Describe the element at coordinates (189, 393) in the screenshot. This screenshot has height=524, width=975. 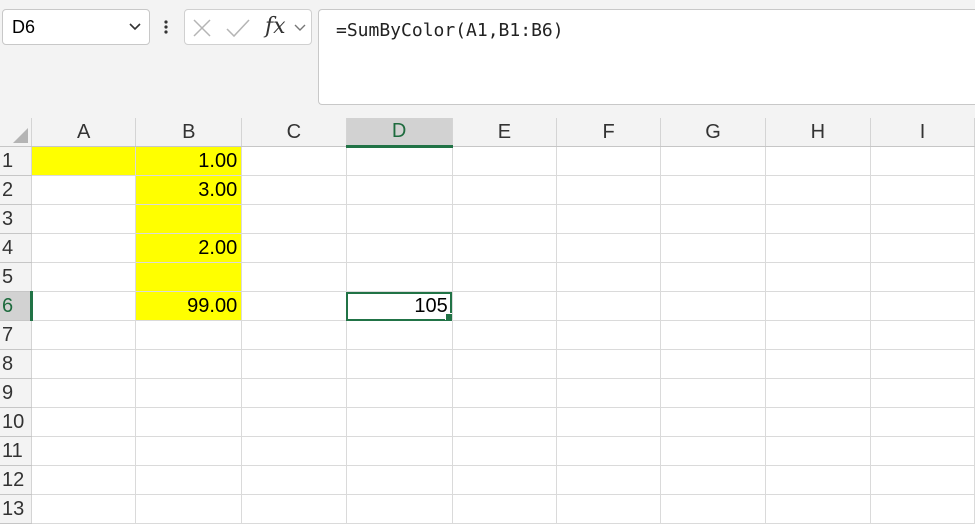
I see `cell-B9` at that location.